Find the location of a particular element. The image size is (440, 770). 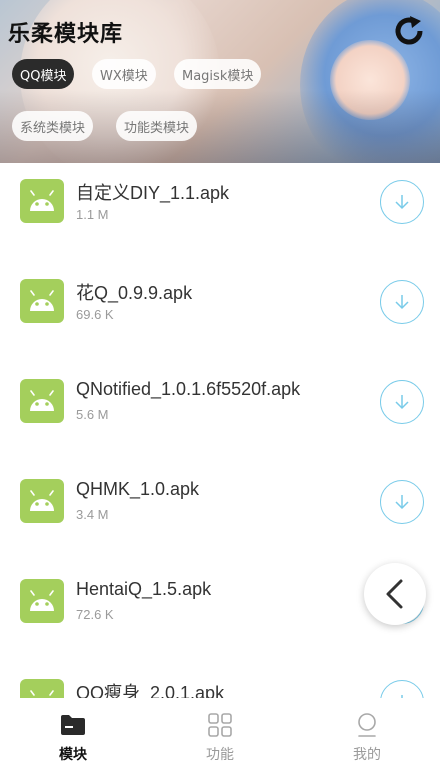

app-title: 乐柔模块库 is located at coordinates (66, 34).